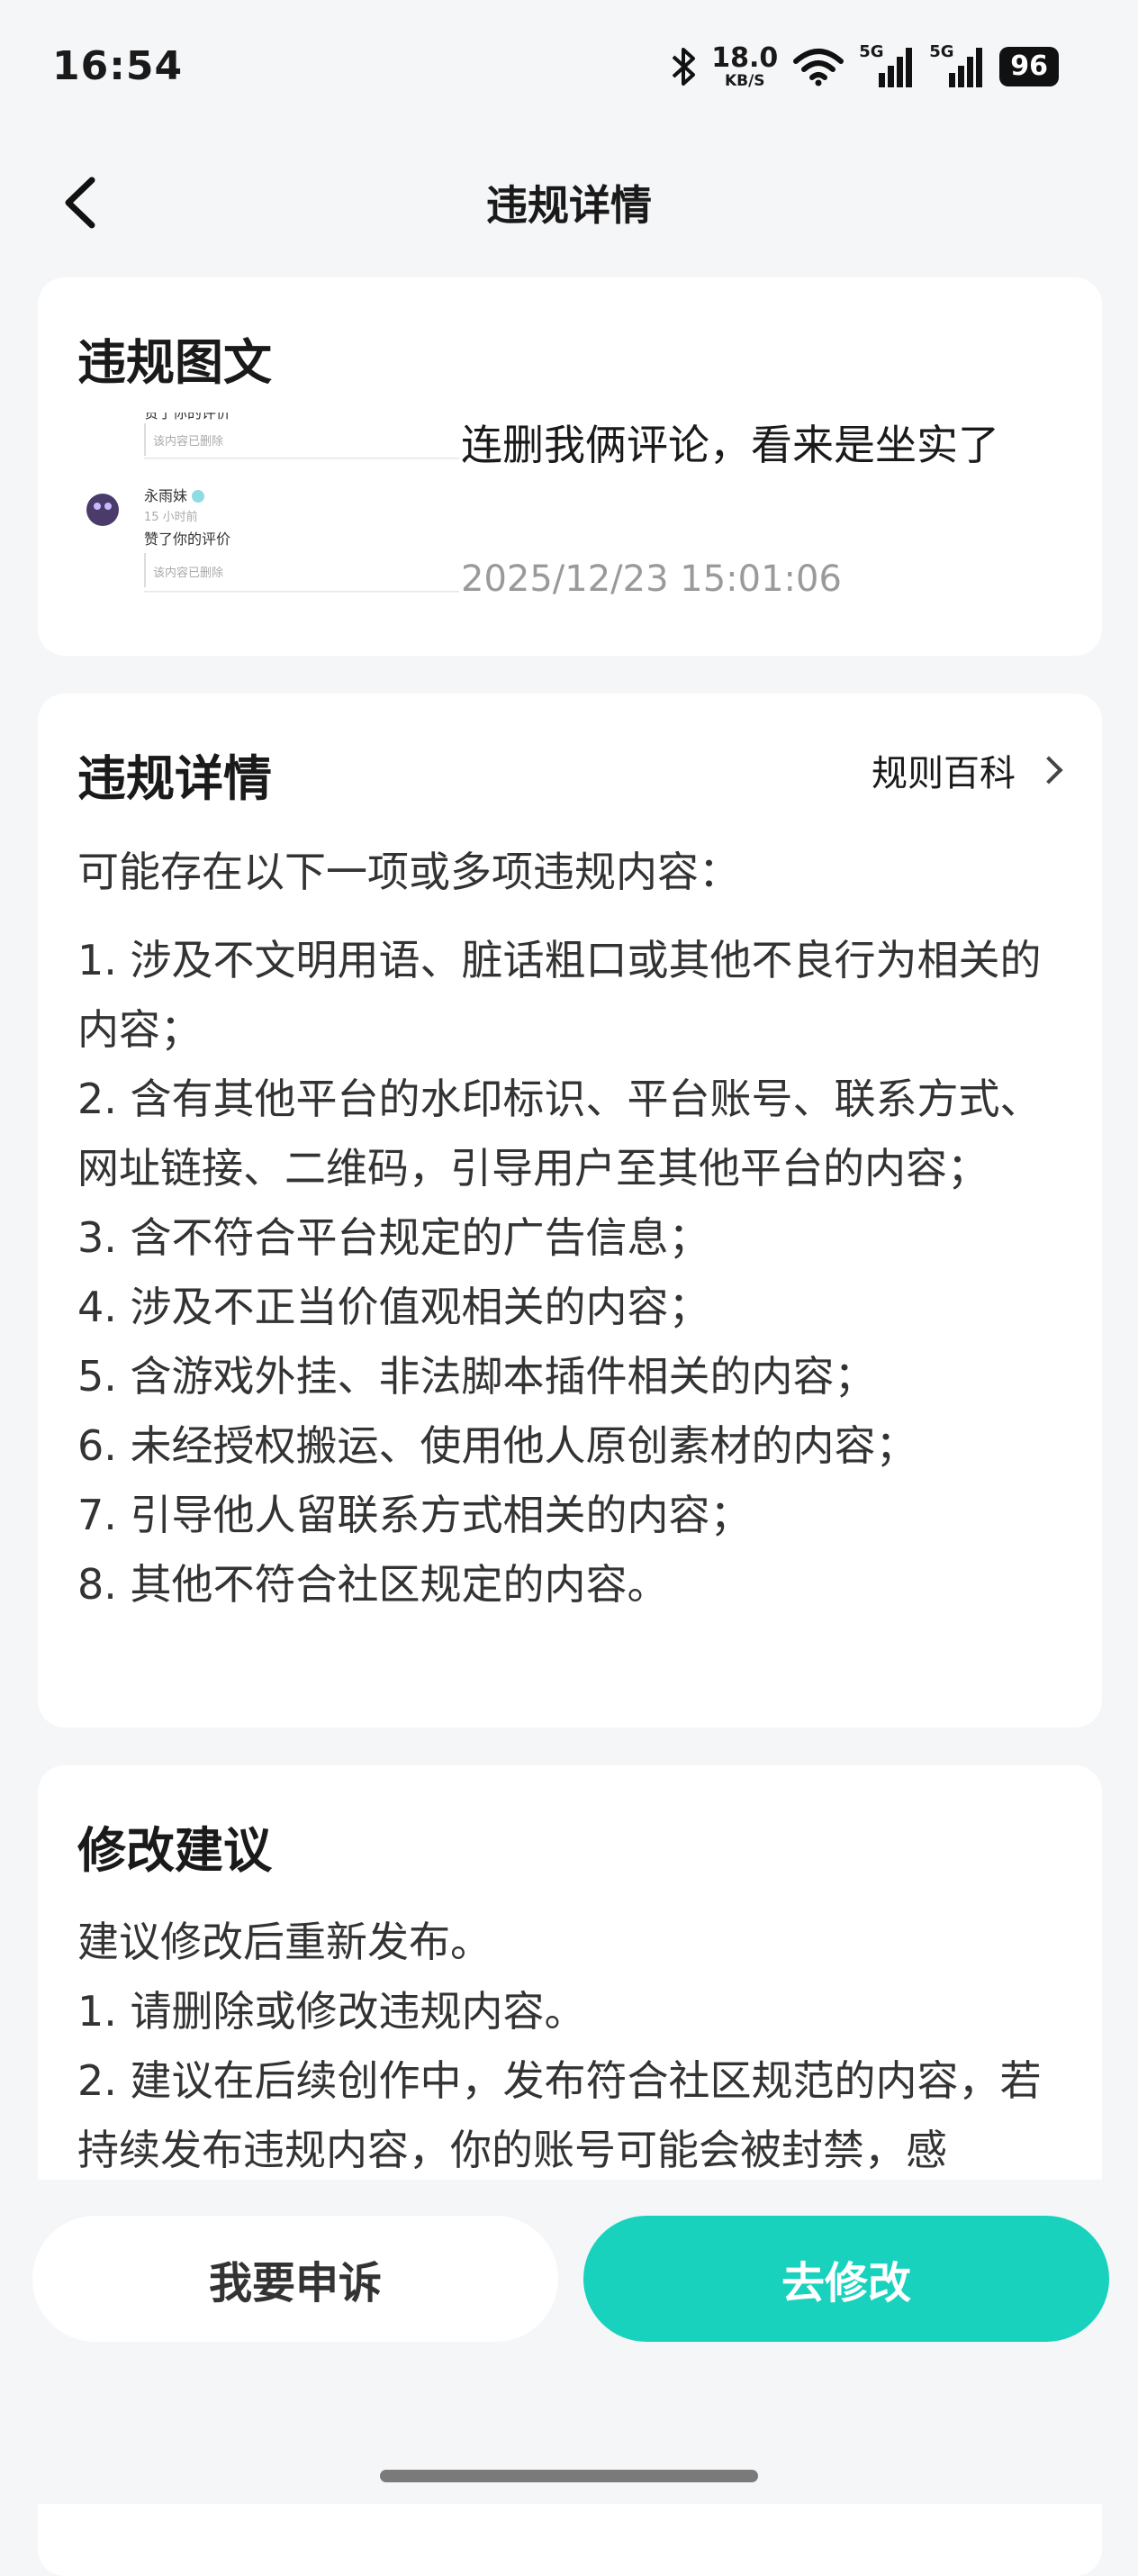  What do you see at coordinates (569, 67) in the screenshot?
I see `status-bar: 16:54 18.0 KB/S 5G 5G 96` at bounding box center [569, 67].